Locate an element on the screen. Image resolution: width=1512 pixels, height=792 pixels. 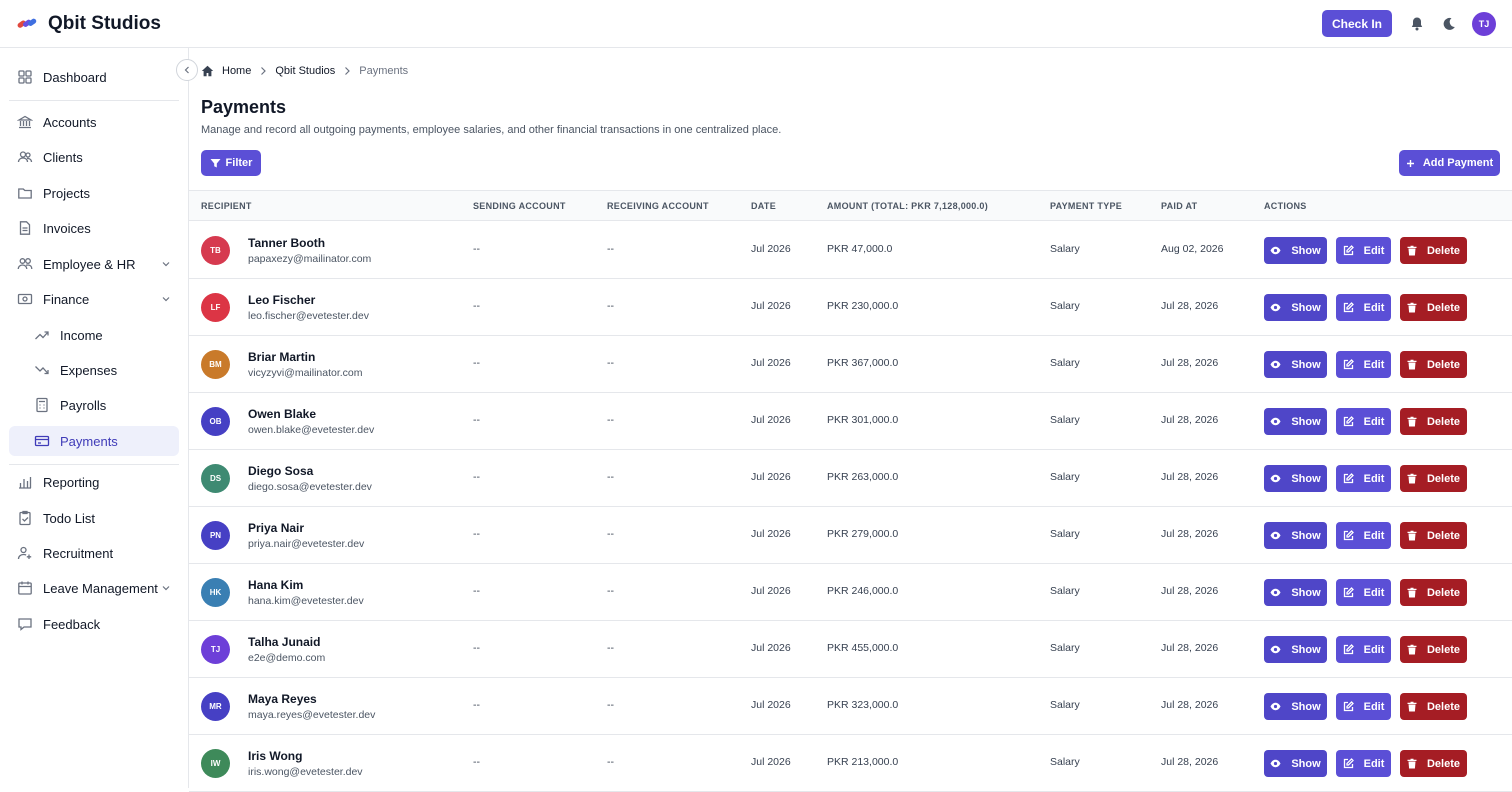
sidebar-item-accounts: Accounts is located at coordinates (94, 122).